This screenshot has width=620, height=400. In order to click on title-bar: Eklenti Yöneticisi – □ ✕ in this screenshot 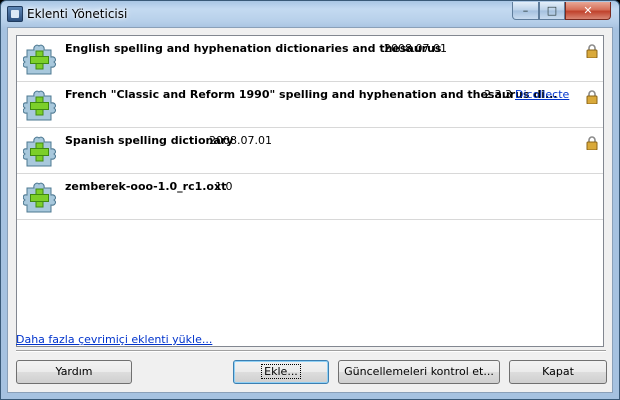, I will do `click(310, 14)`.